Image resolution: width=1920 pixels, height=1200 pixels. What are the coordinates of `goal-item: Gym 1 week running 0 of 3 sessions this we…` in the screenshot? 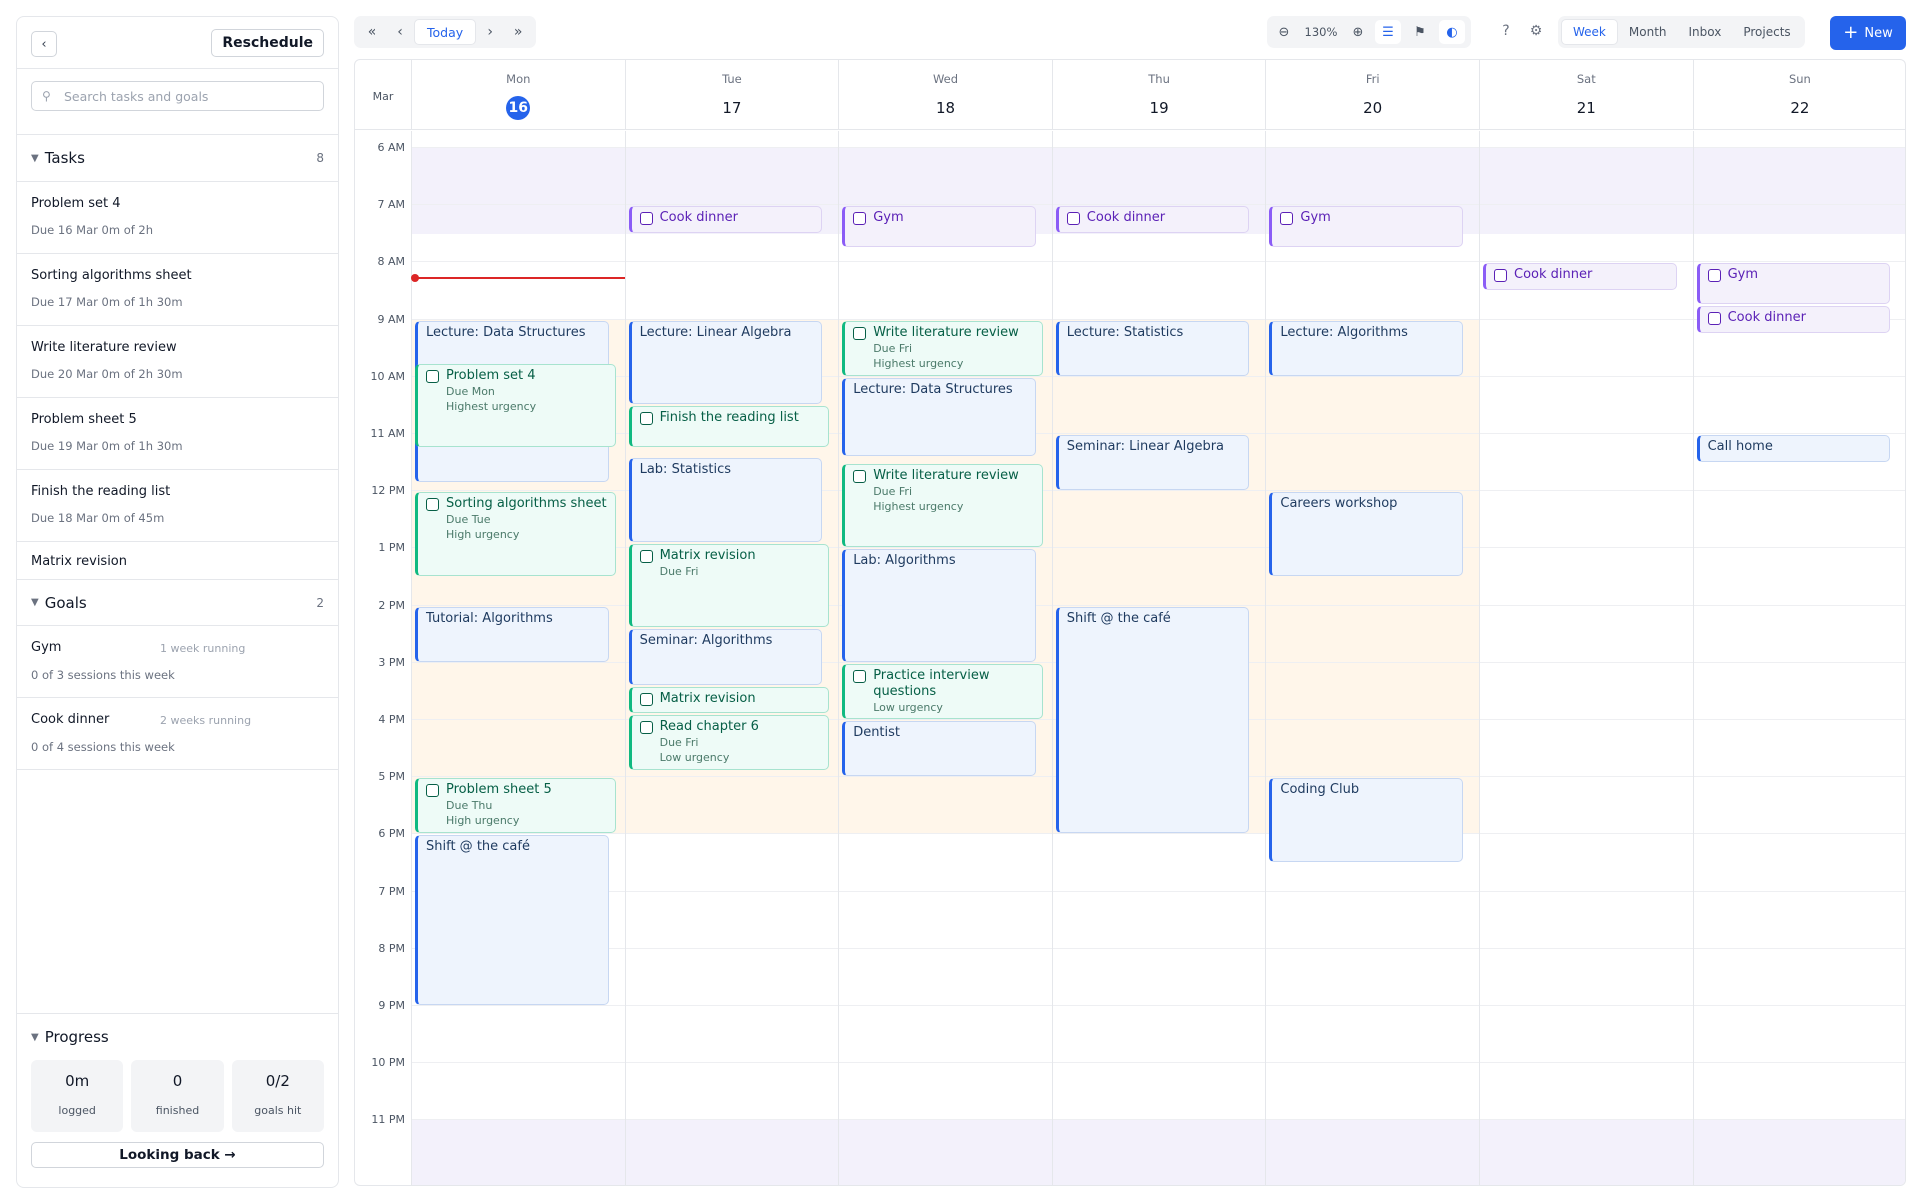 It's located at (177, 662).